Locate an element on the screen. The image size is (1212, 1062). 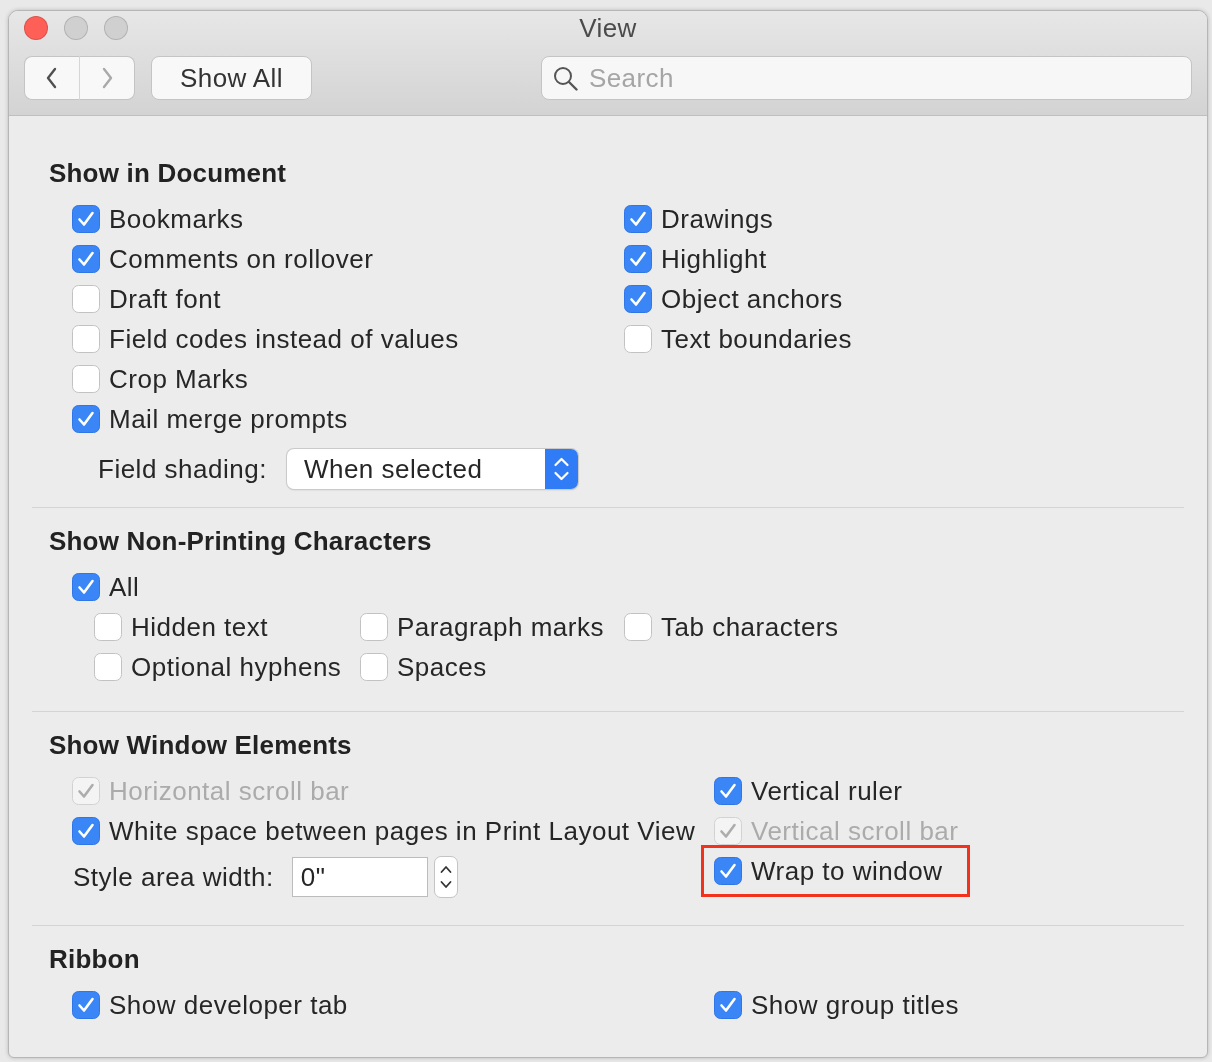
close-button is located at coordinates (36, 28).